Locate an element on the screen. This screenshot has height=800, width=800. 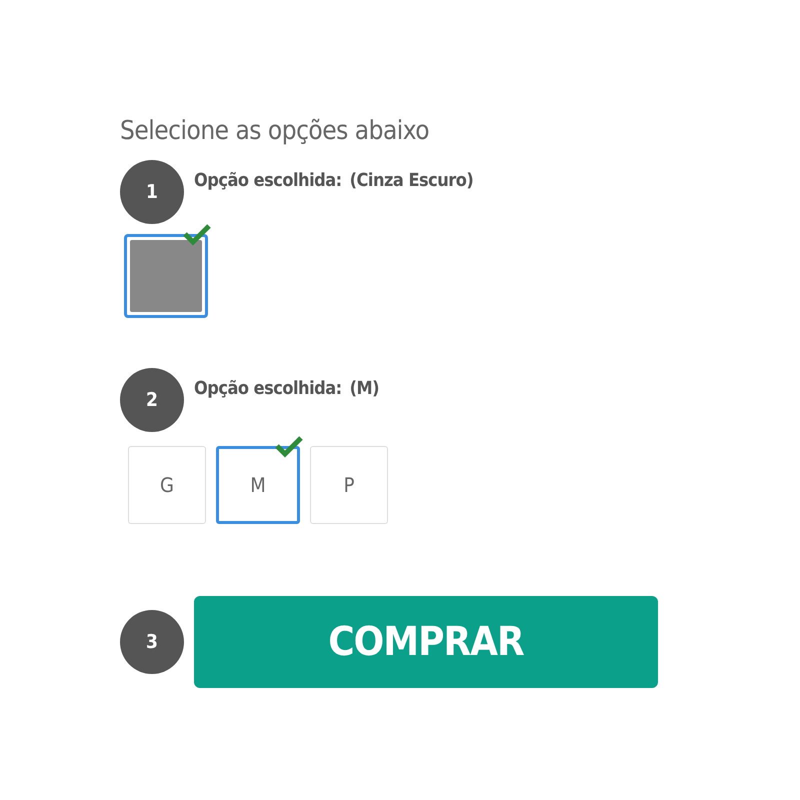
buy-button: COMPRAR is located at coordinates (426, 642).